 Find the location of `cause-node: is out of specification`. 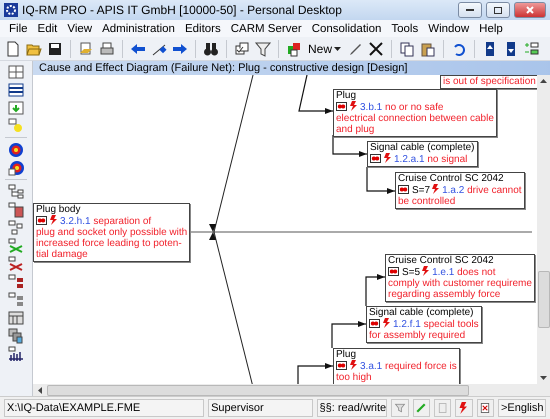

cause-node: is out of specification is located at coordinates (488, 82).